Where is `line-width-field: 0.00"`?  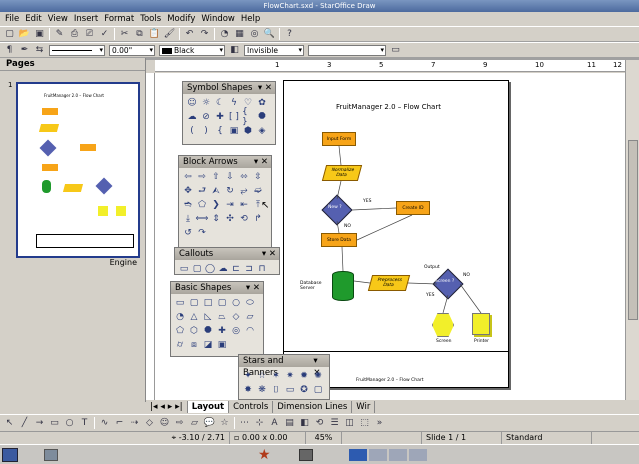 line-width-field: 0.00" is located at coordinates (132, 50).